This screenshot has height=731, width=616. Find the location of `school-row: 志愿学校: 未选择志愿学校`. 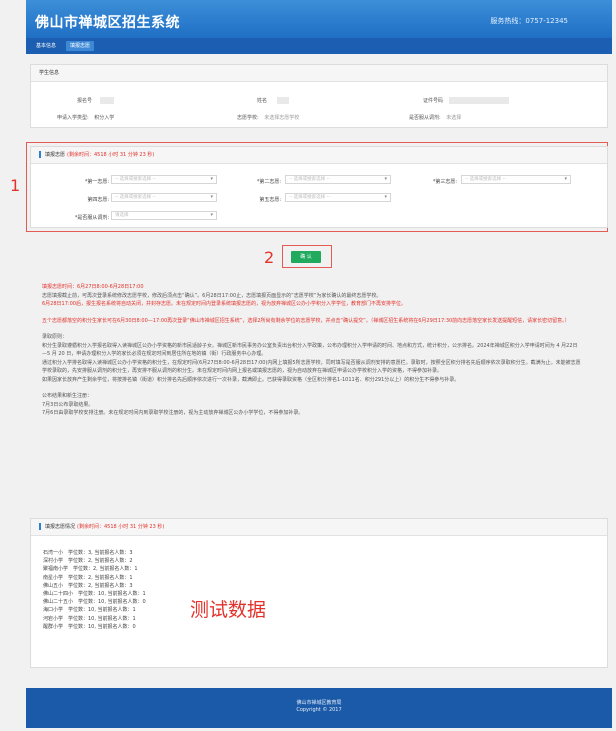

school-row: 志愿学校: 未选择志愿学校 is located at coordinates (268, 117).